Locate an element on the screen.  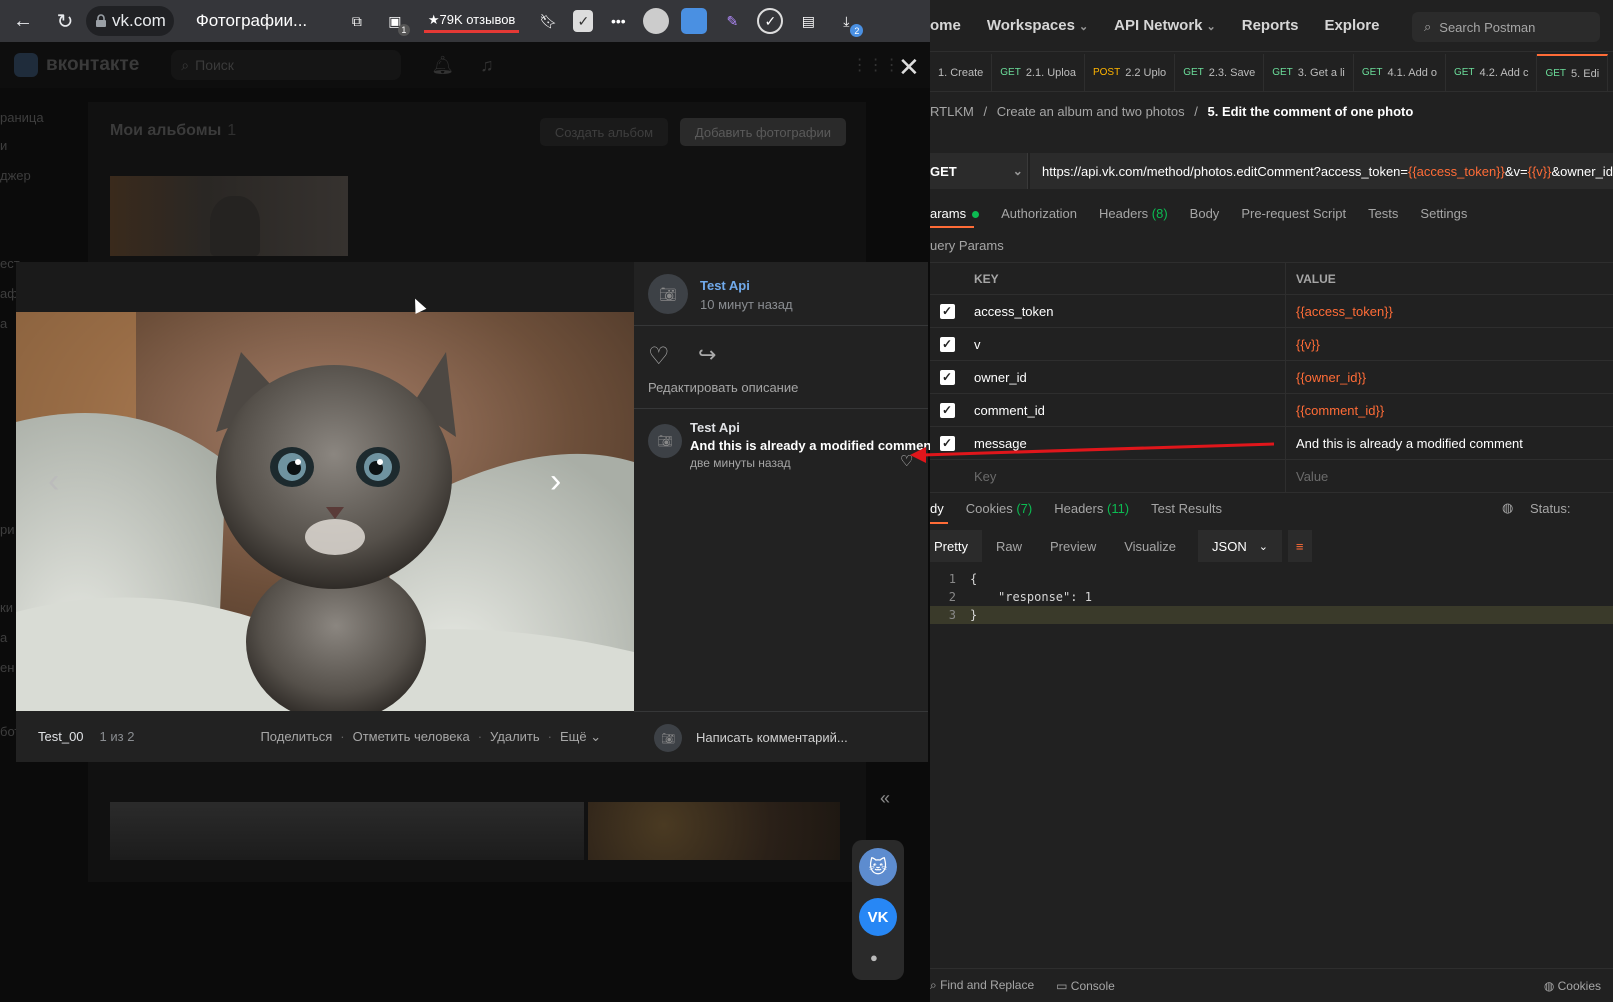
apps-grid-icon: ⋮⋮⋮ is located at coordinates (876, 65).